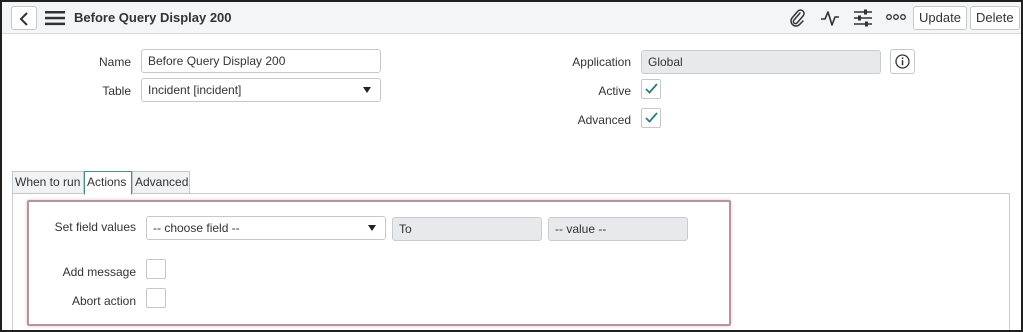 Image resolution: width=1023 pixels, height=332 pixels. I want to click on back-button, so click(24, 18).